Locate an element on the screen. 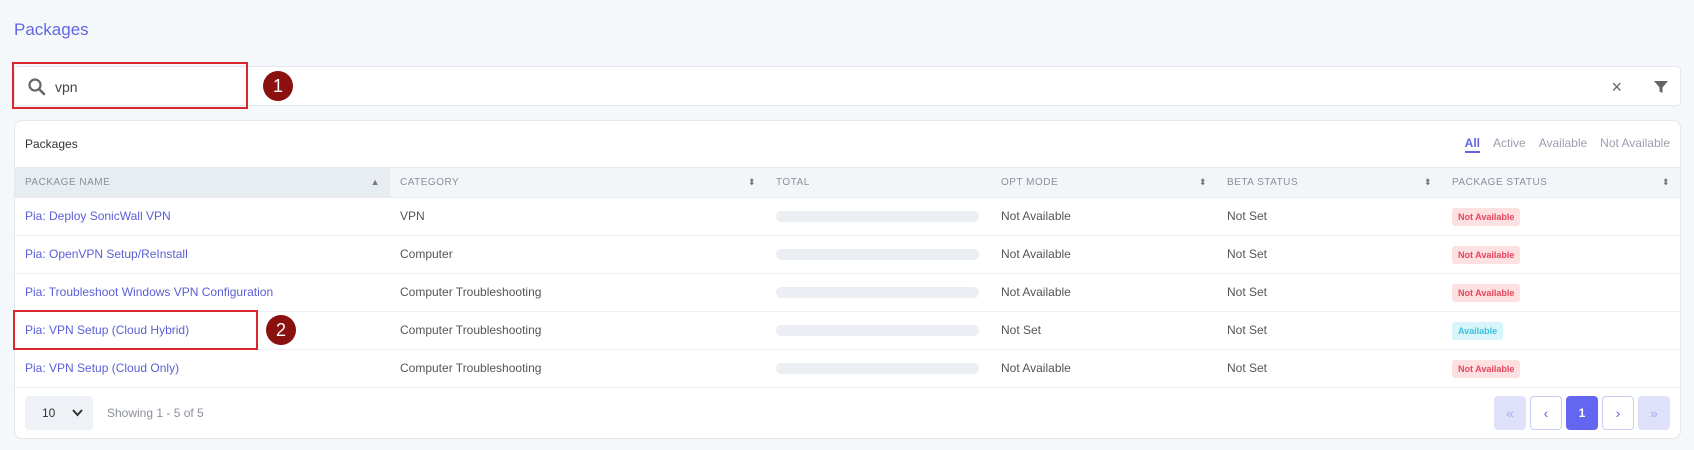 The image size is (1694, 450). column-header-opt-mode: OPT MODE ⬍ is located at coordinates (1104, 182).